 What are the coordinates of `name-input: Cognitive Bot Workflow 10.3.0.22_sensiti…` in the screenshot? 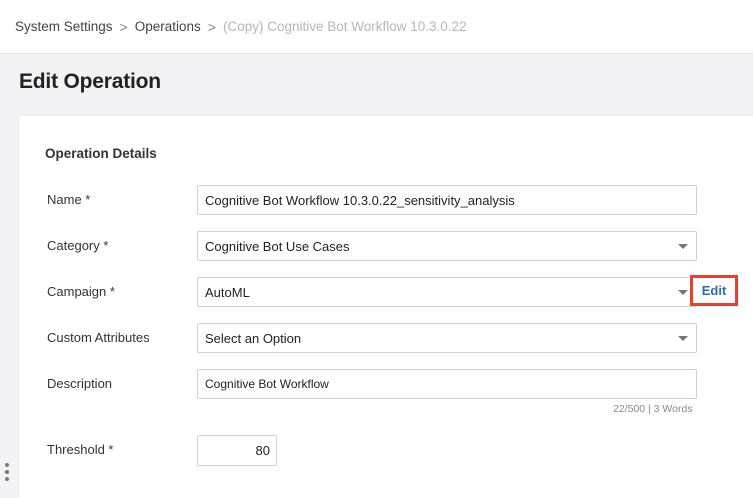 It's located at (447, 200).